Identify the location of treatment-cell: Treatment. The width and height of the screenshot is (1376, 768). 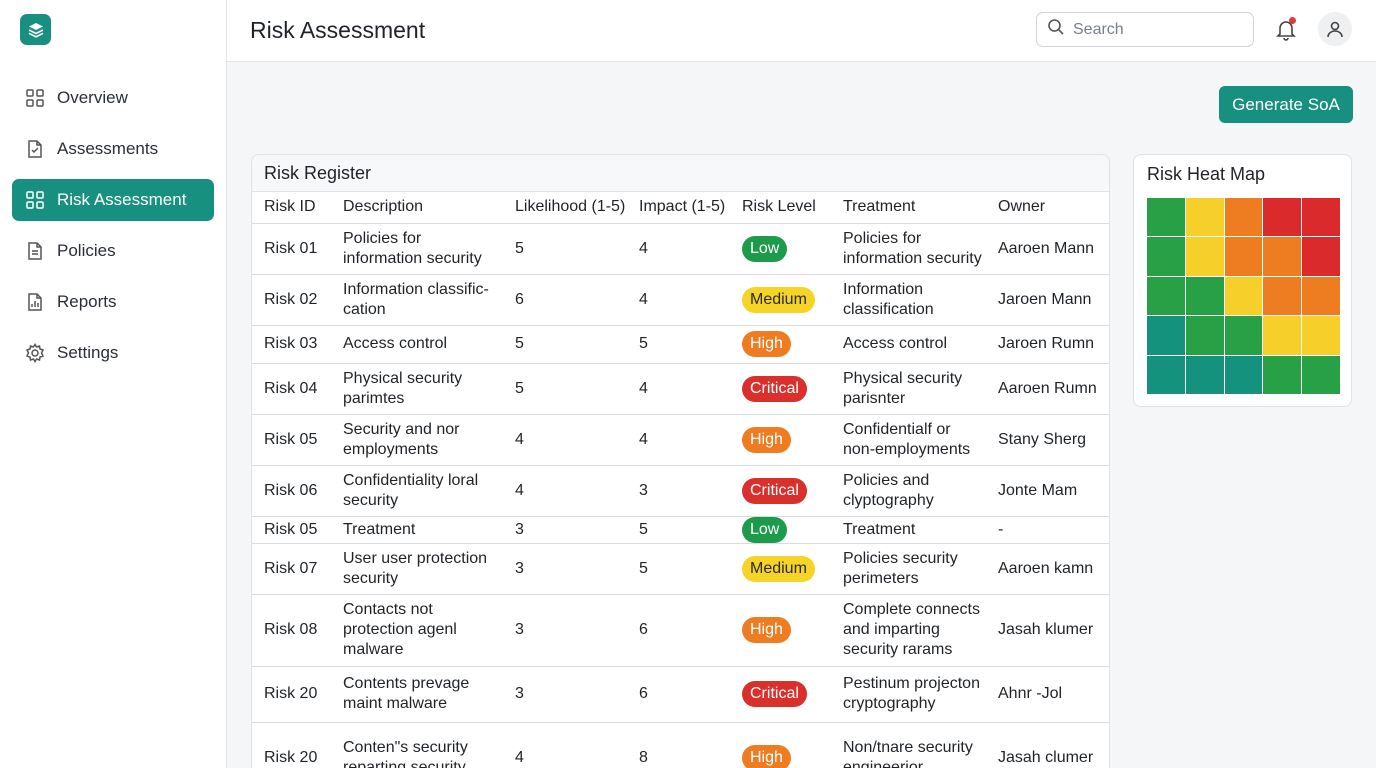
(908, 530).